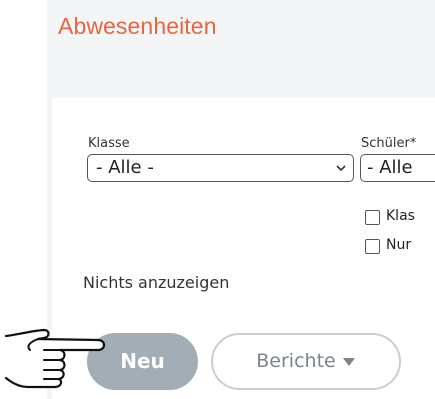  Describe the element at coordinates (296, 361) in the screenshot. I see `reports-button-label: Berichte` at that location.